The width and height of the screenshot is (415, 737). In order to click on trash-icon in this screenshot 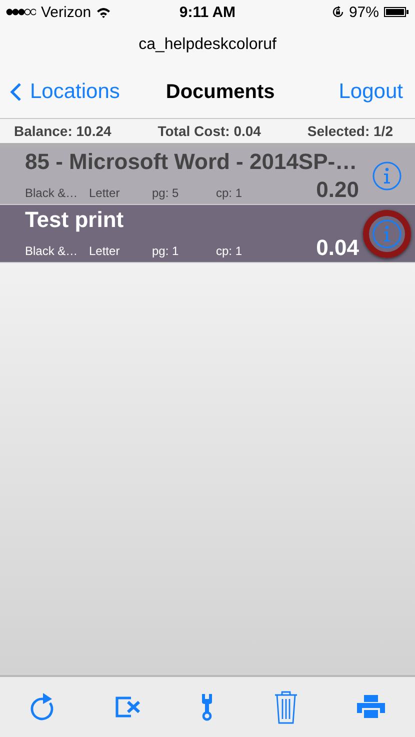, I will do `click(286, 707)`.